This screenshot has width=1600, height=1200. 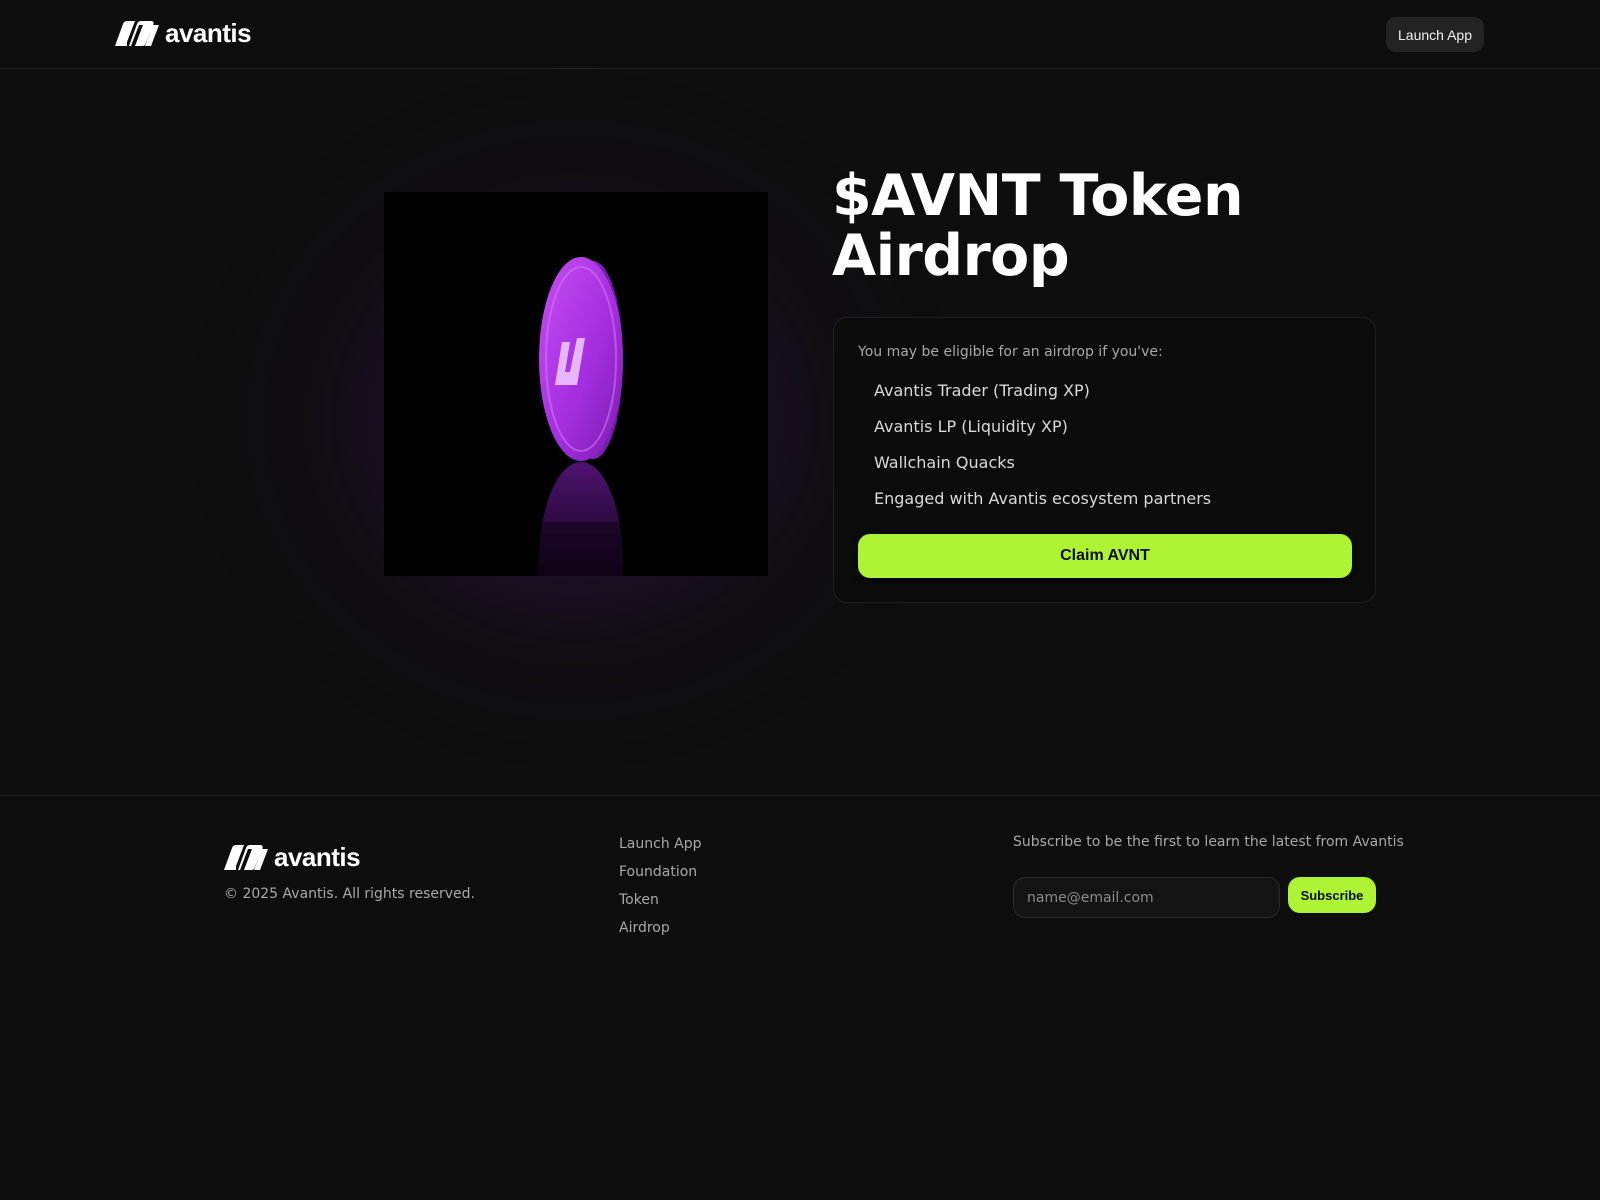 I want to click on footer-link-airdrop: Airdrop, so click(x=660, y=932).